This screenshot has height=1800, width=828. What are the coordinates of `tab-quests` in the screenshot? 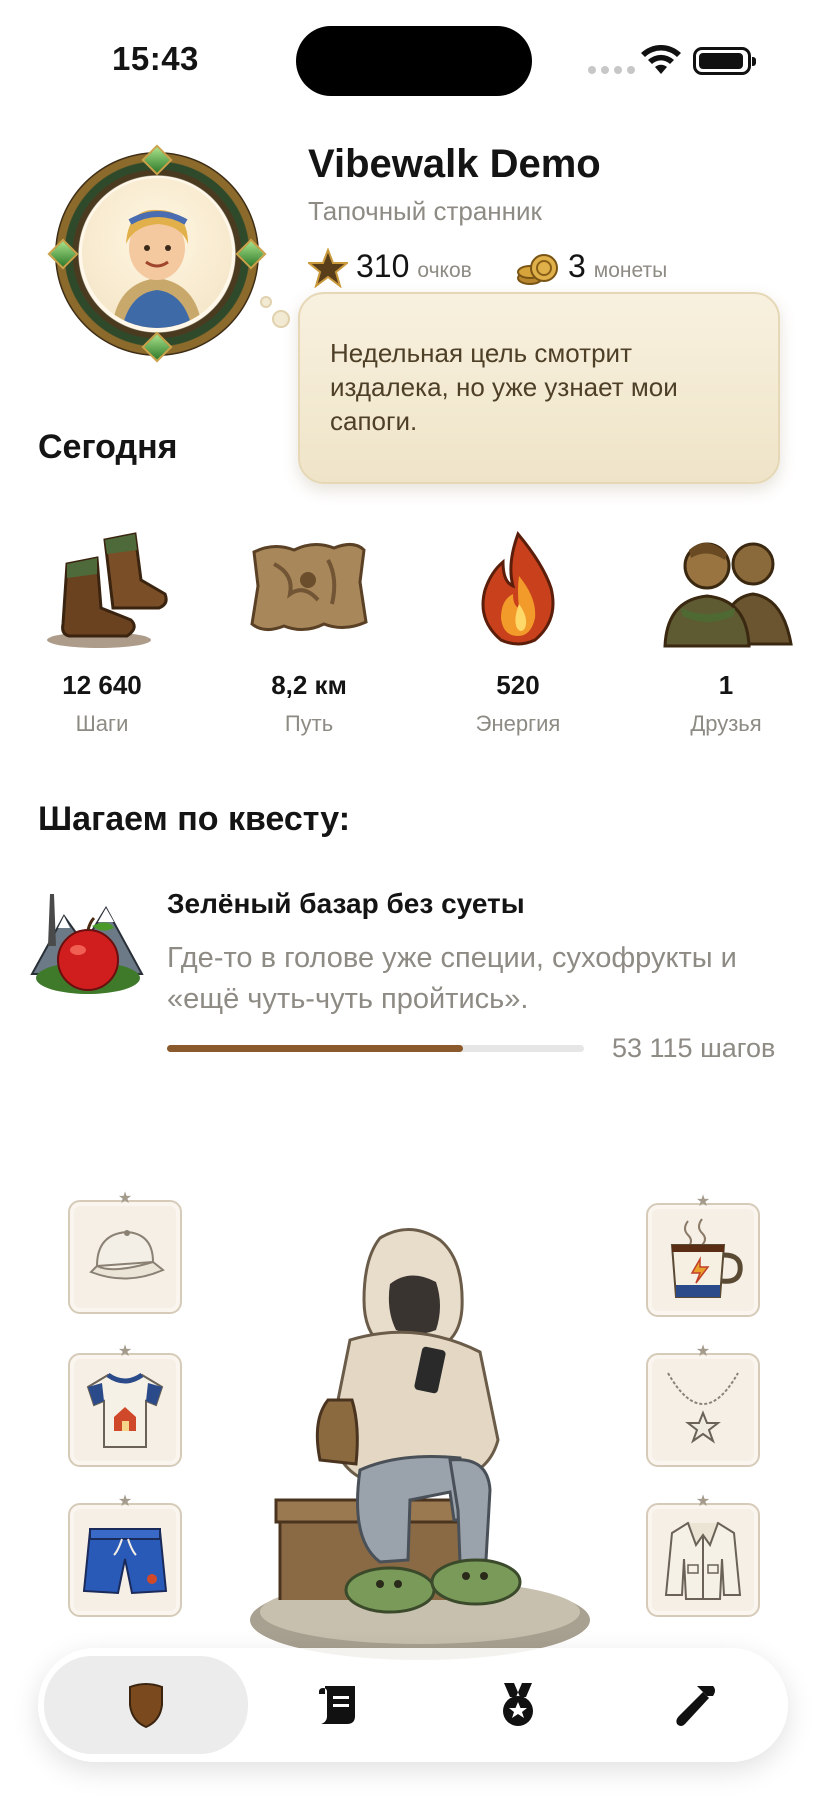 It's located at (338, 1705).